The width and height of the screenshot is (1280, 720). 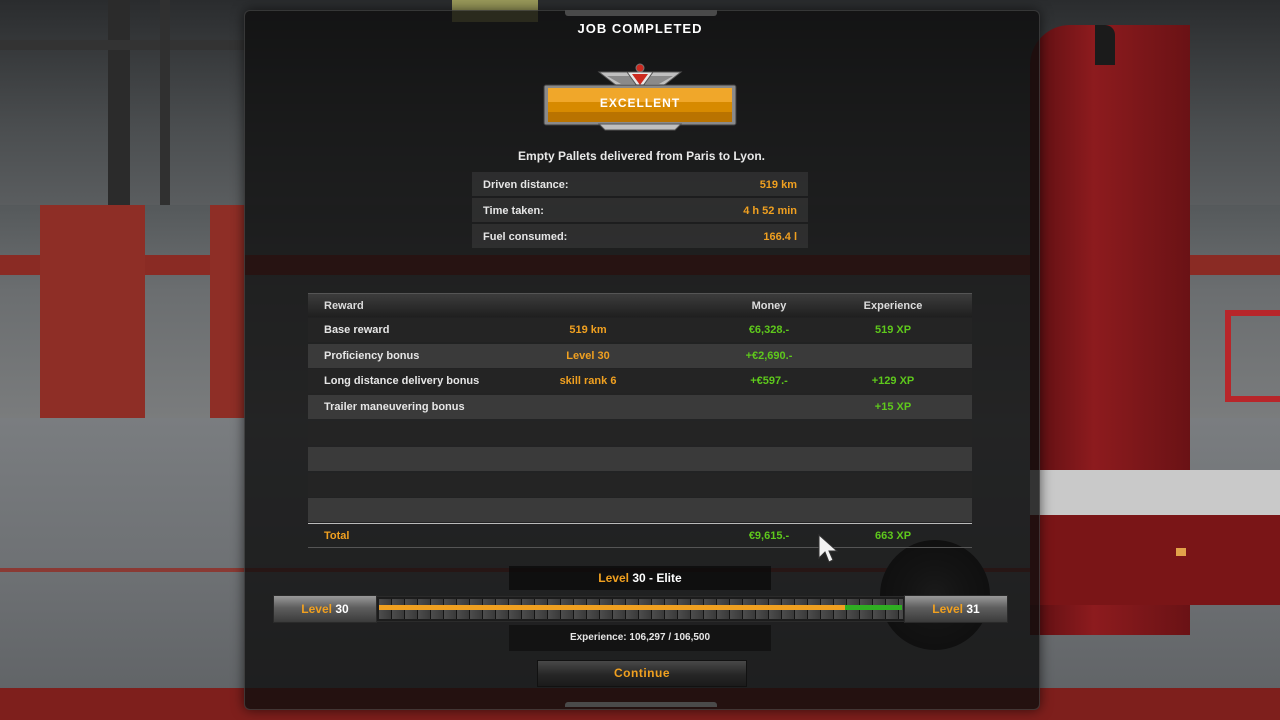 What do you see at coordinates (770, 211) in the screenshot?
I see `stat-value: 4 h 52 min` at bounding box center [770, 211].